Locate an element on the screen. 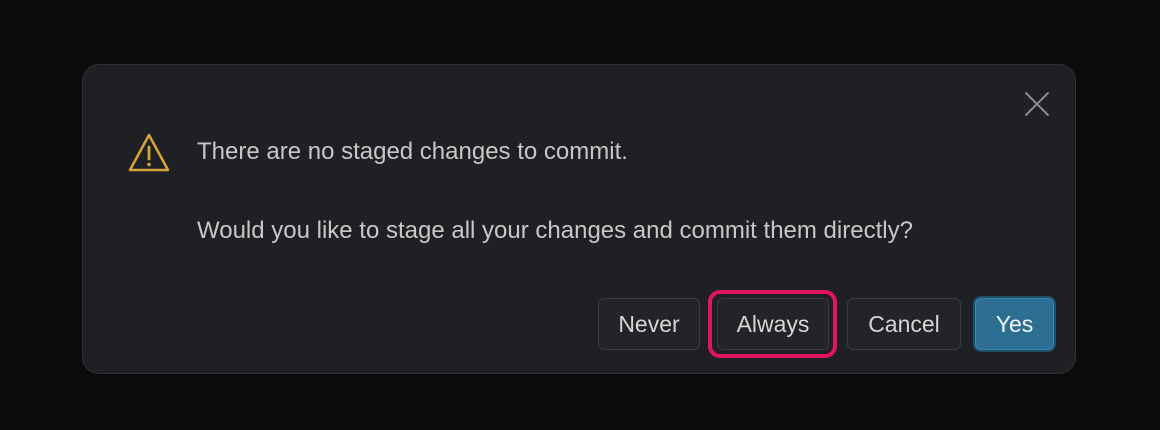  warning-icon is located at coordinates (149, 153).